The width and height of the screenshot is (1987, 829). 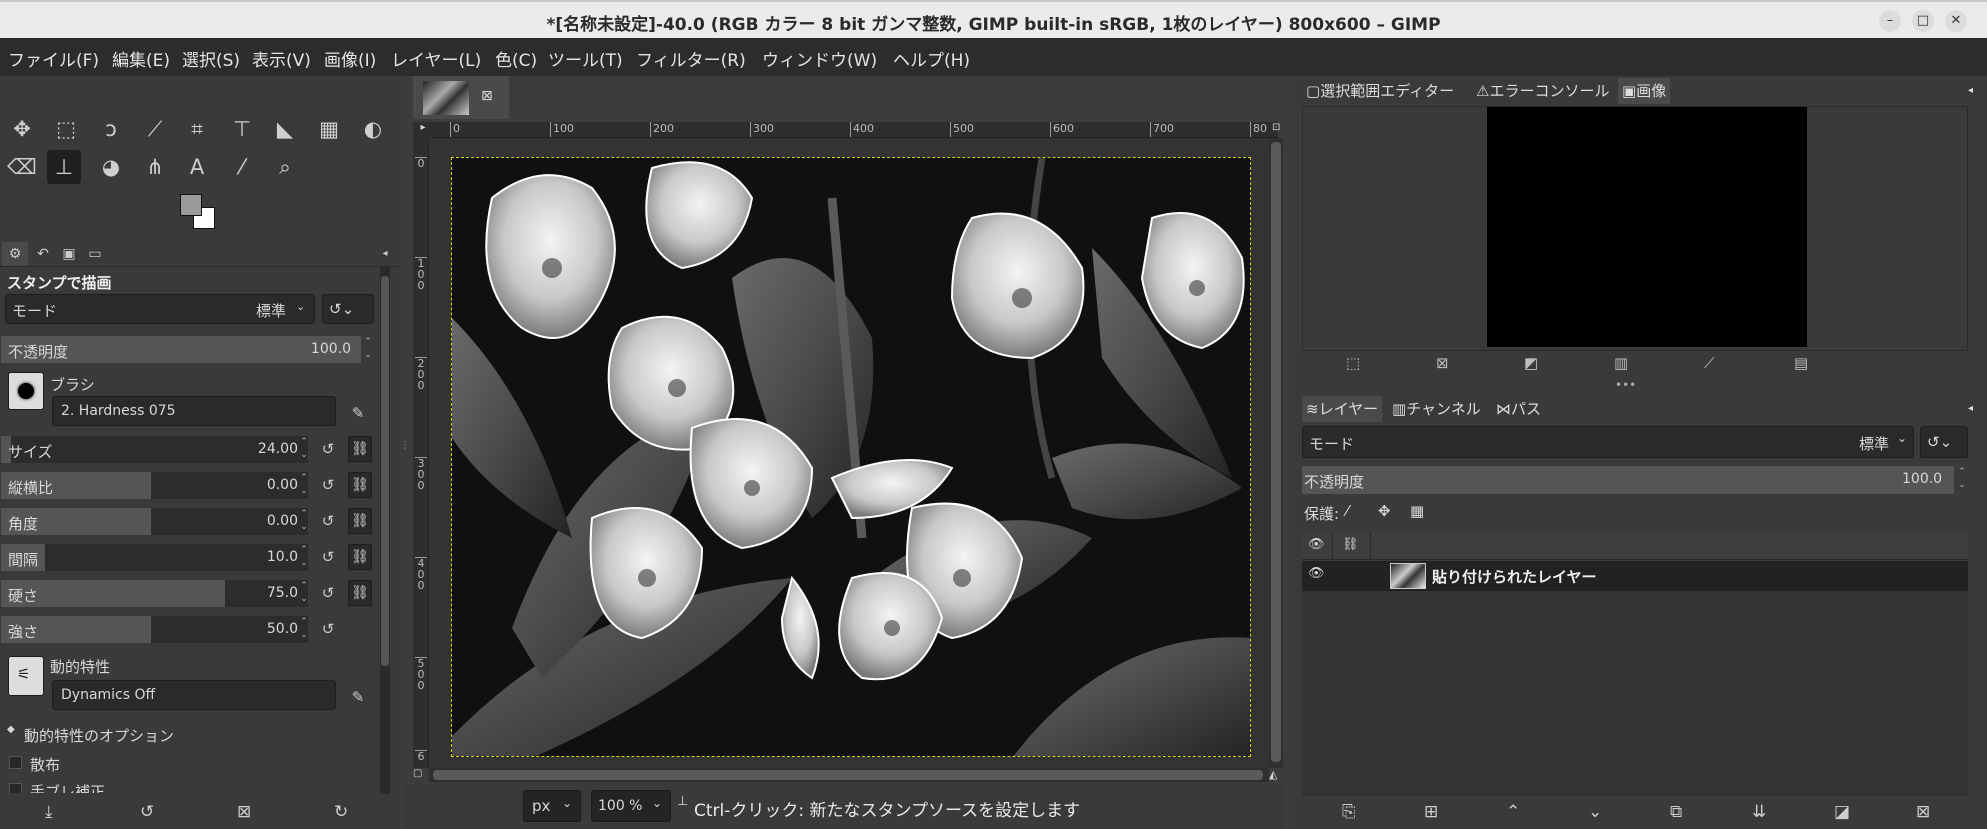 What do you see at coordinates (1442, 363) in the screenshot?
I see `select-none-icon: ⊠` at bounding box center [1442, 363].